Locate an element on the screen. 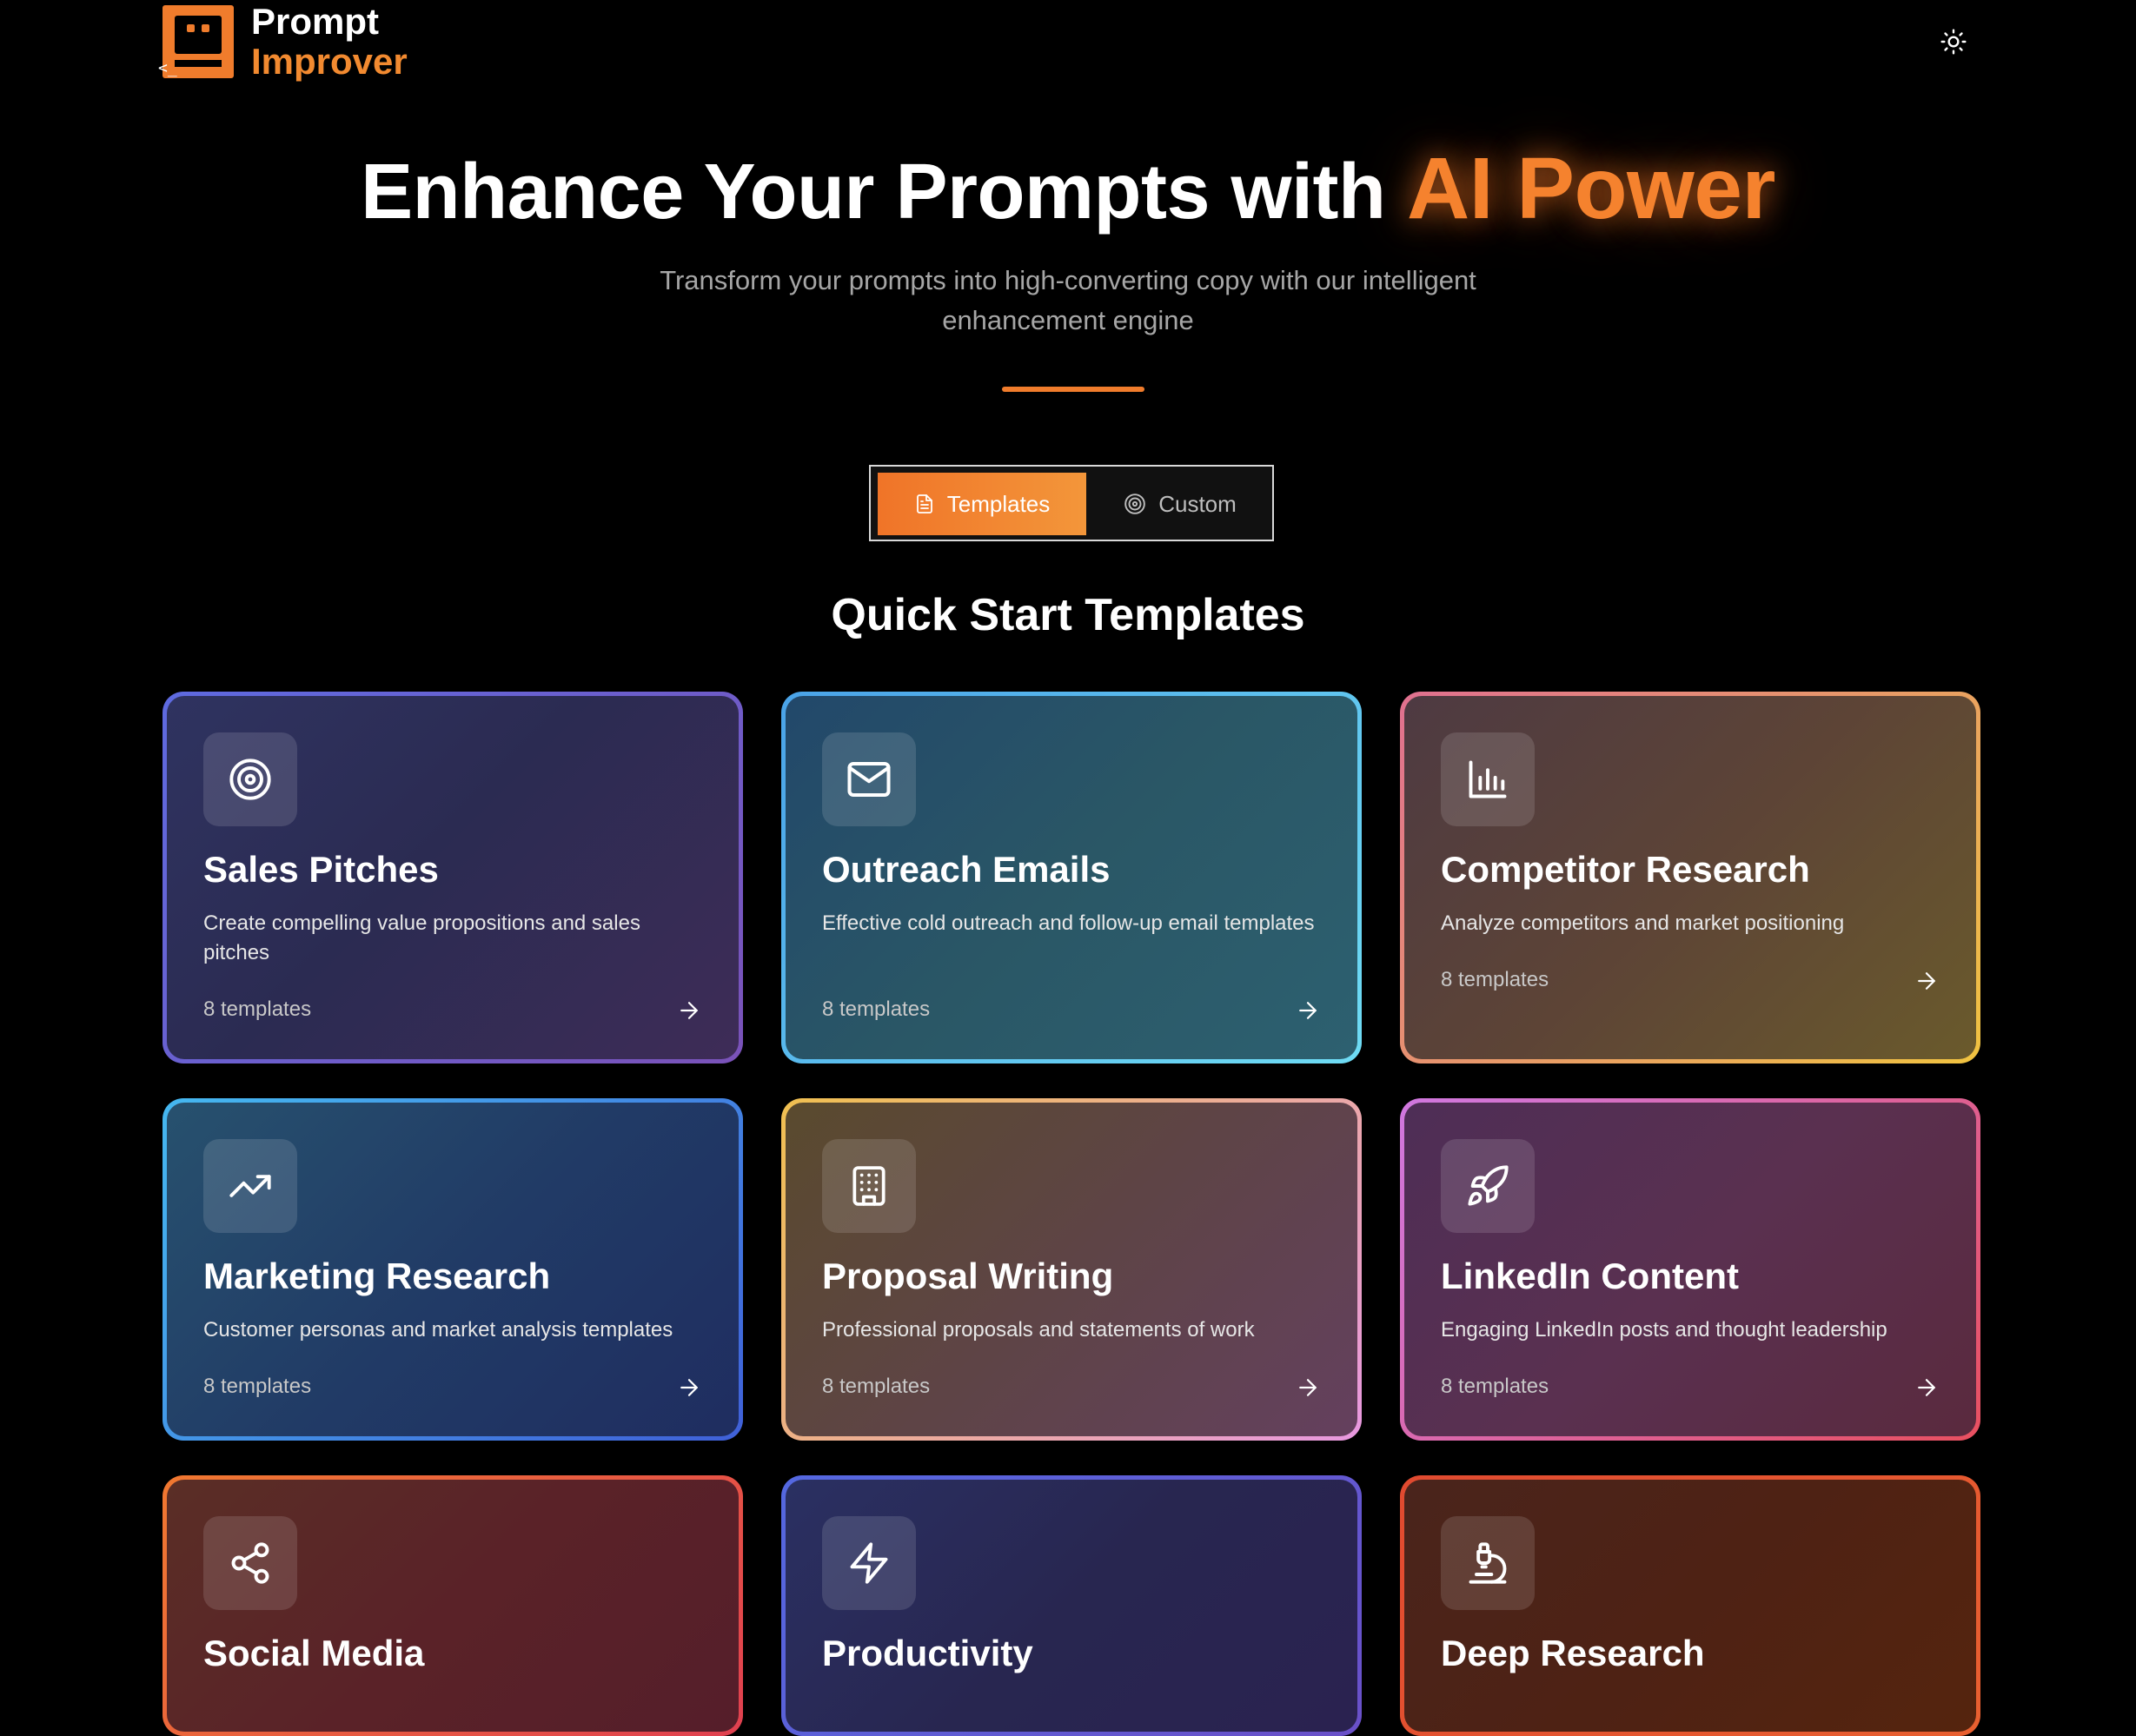  card-title: Outreach Emails is located at coordinates (967, 869).